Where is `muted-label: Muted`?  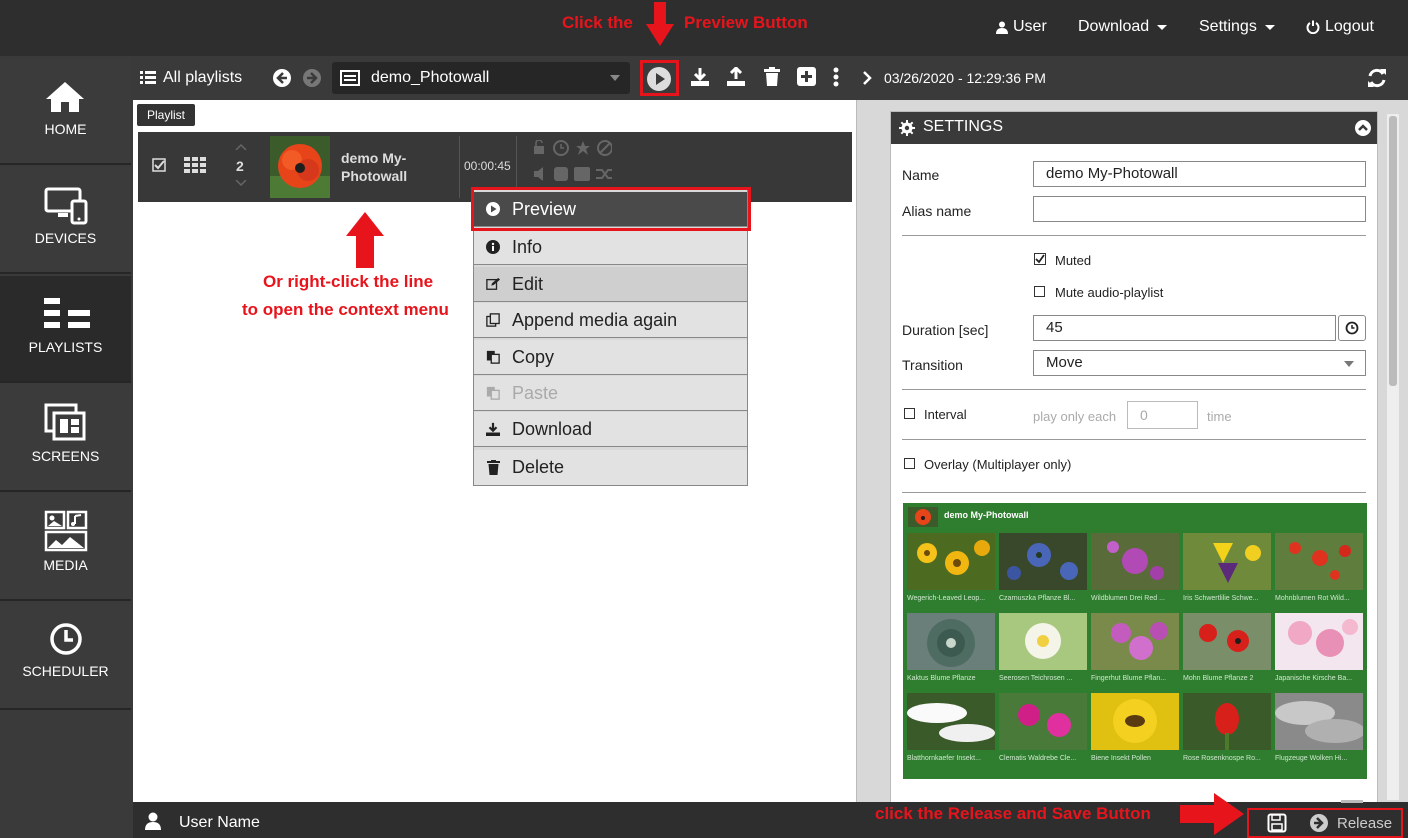
muted-label: Muted is located at coordinates (1073, 260).